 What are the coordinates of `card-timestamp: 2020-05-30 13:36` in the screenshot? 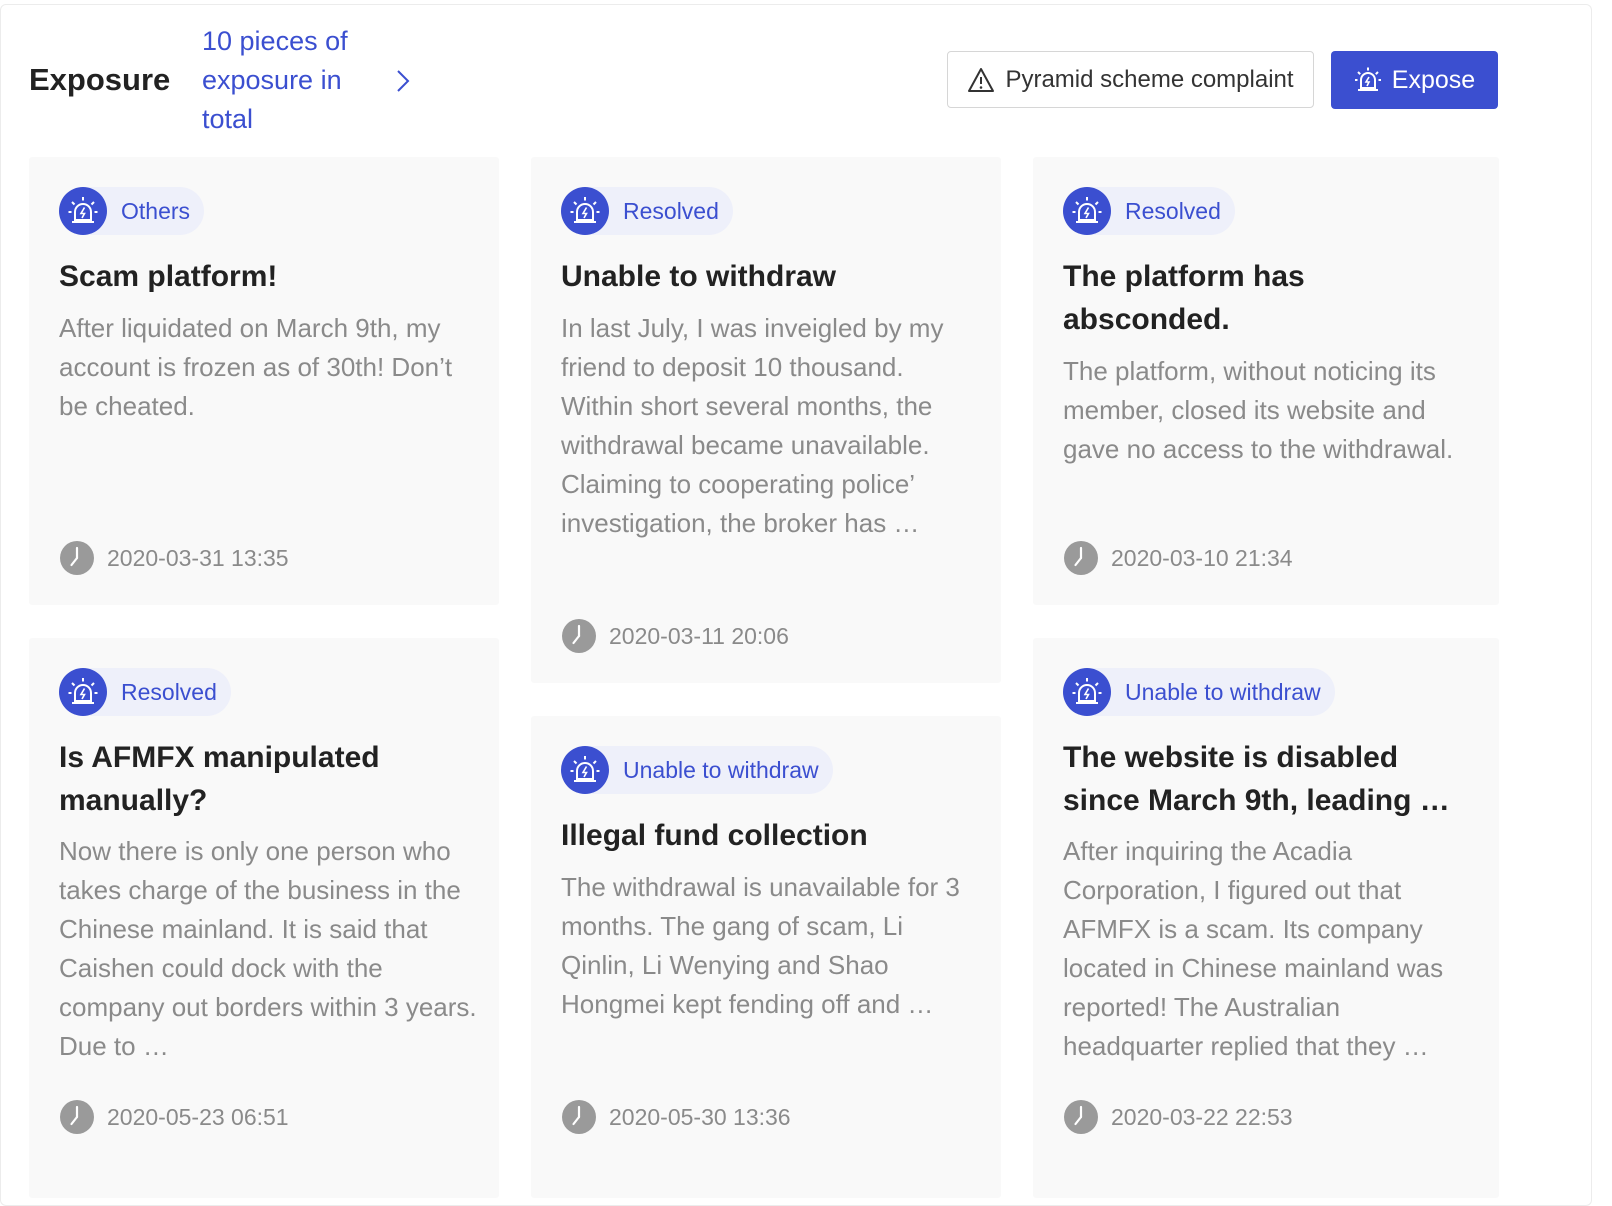 It's located at (676, 1117).